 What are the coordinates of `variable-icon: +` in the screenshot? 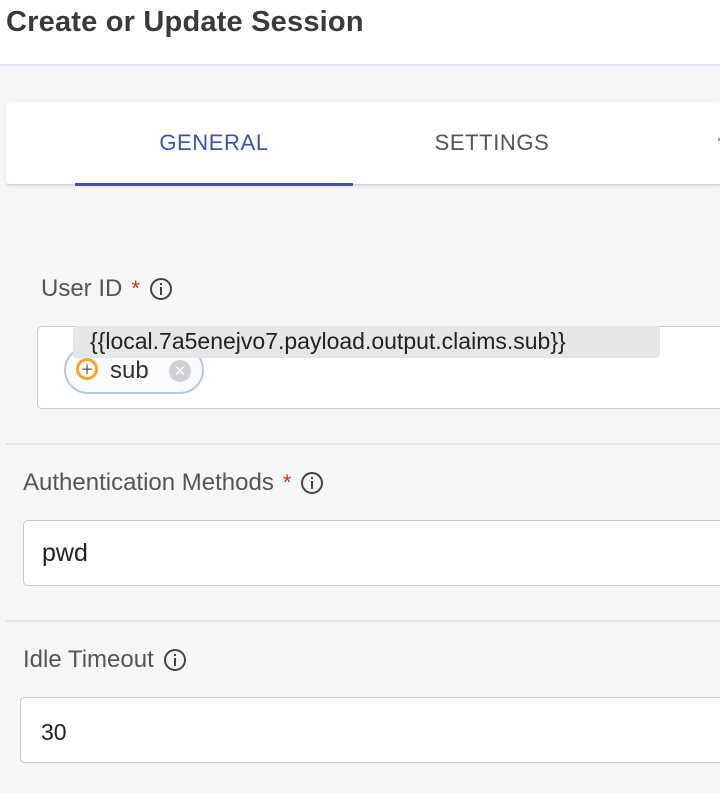 It's located at (87, 369).